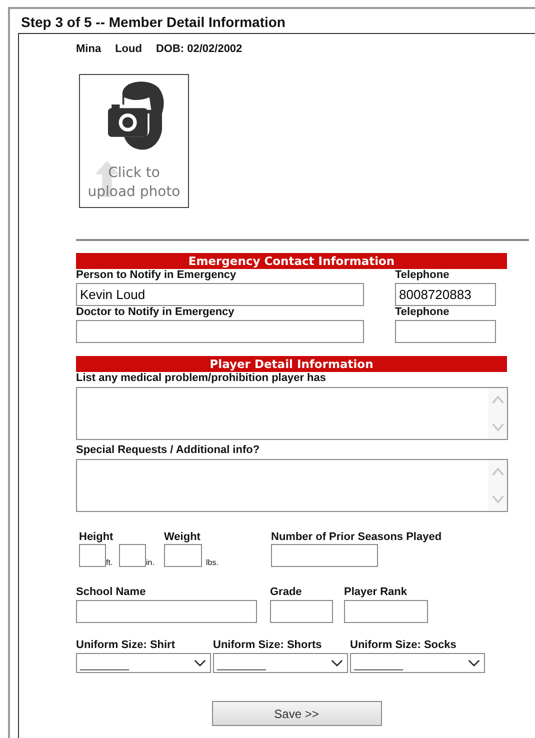 This screenshot has height=738, width=535. I want to click on field-label: Height, so click(96, 537).